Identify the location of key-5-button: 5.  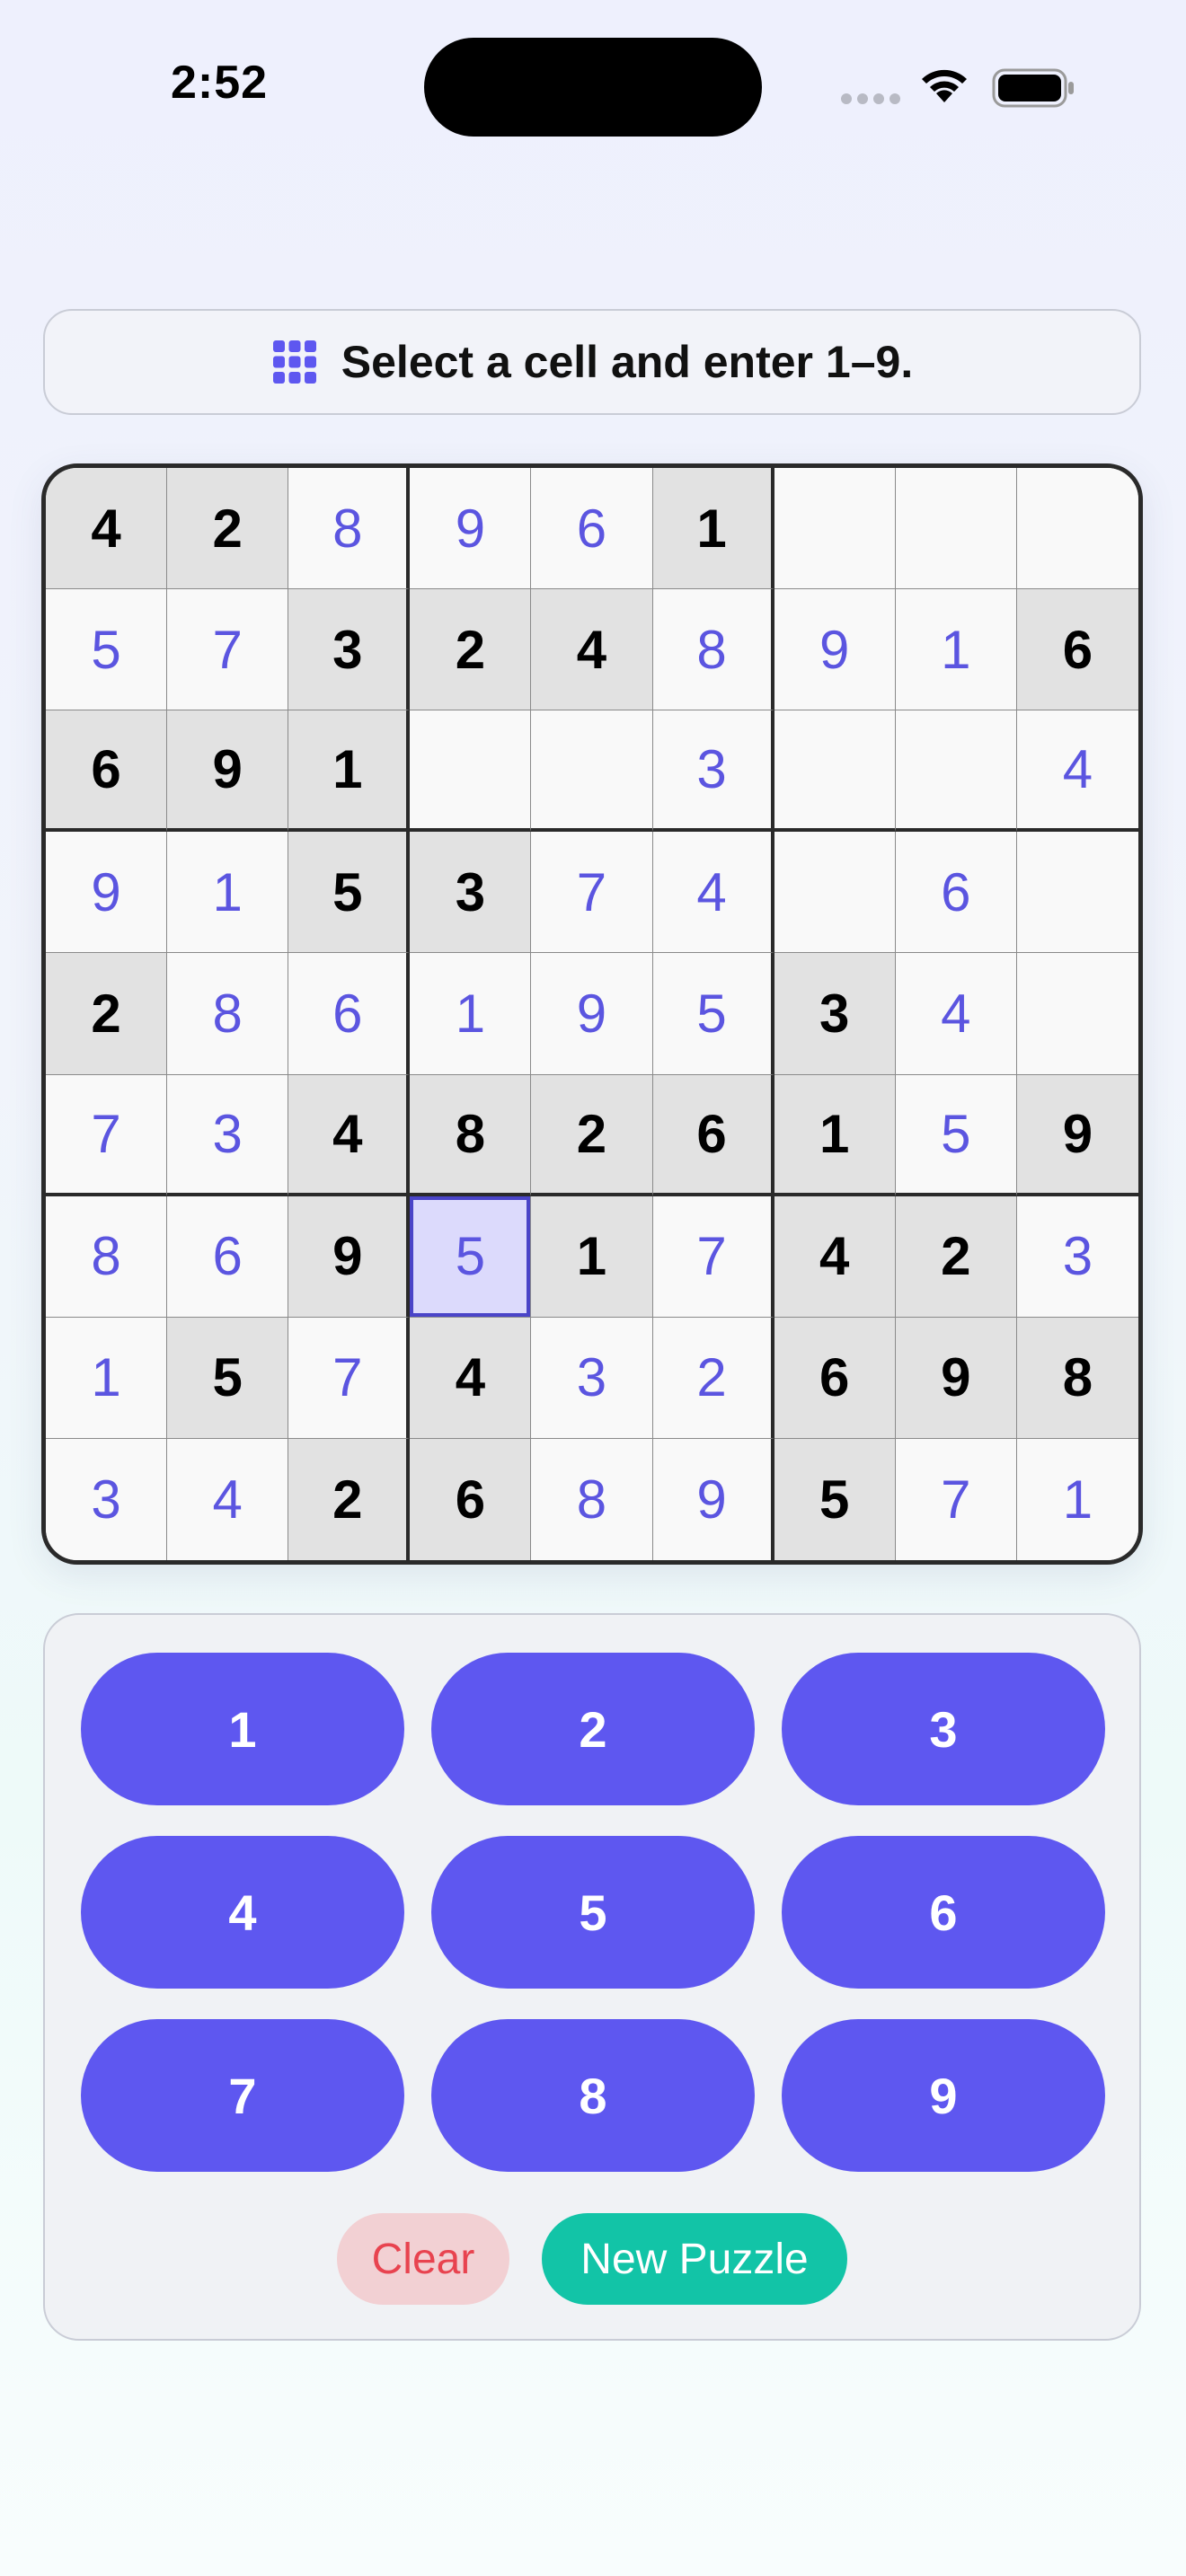
(593, 1912).